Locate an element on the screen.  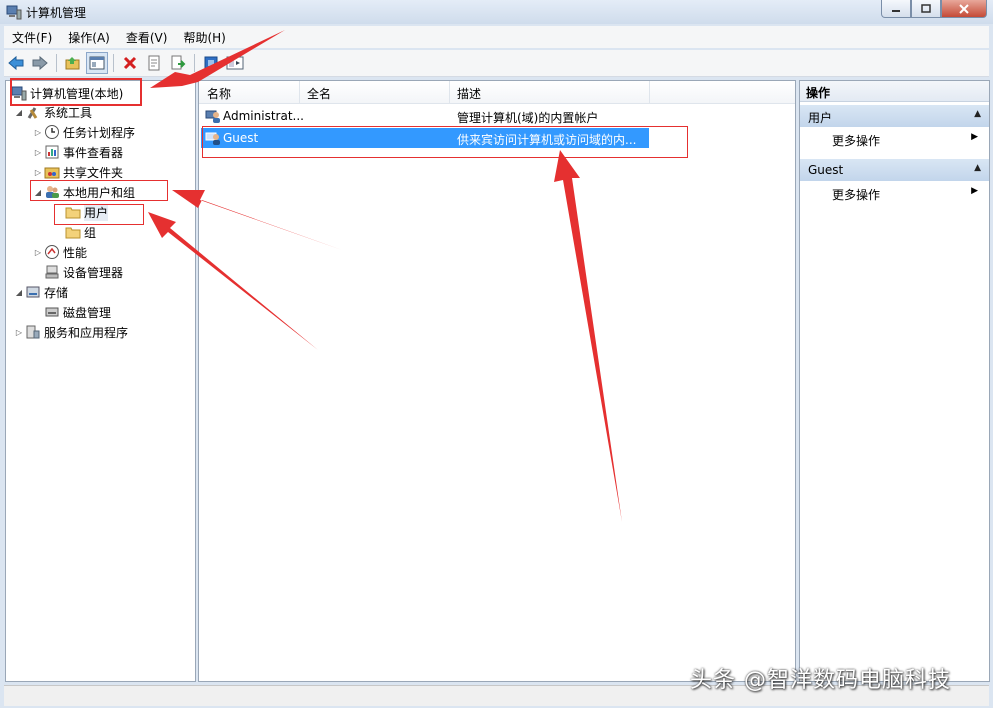
window-controls is located at coordinates (934, 9).